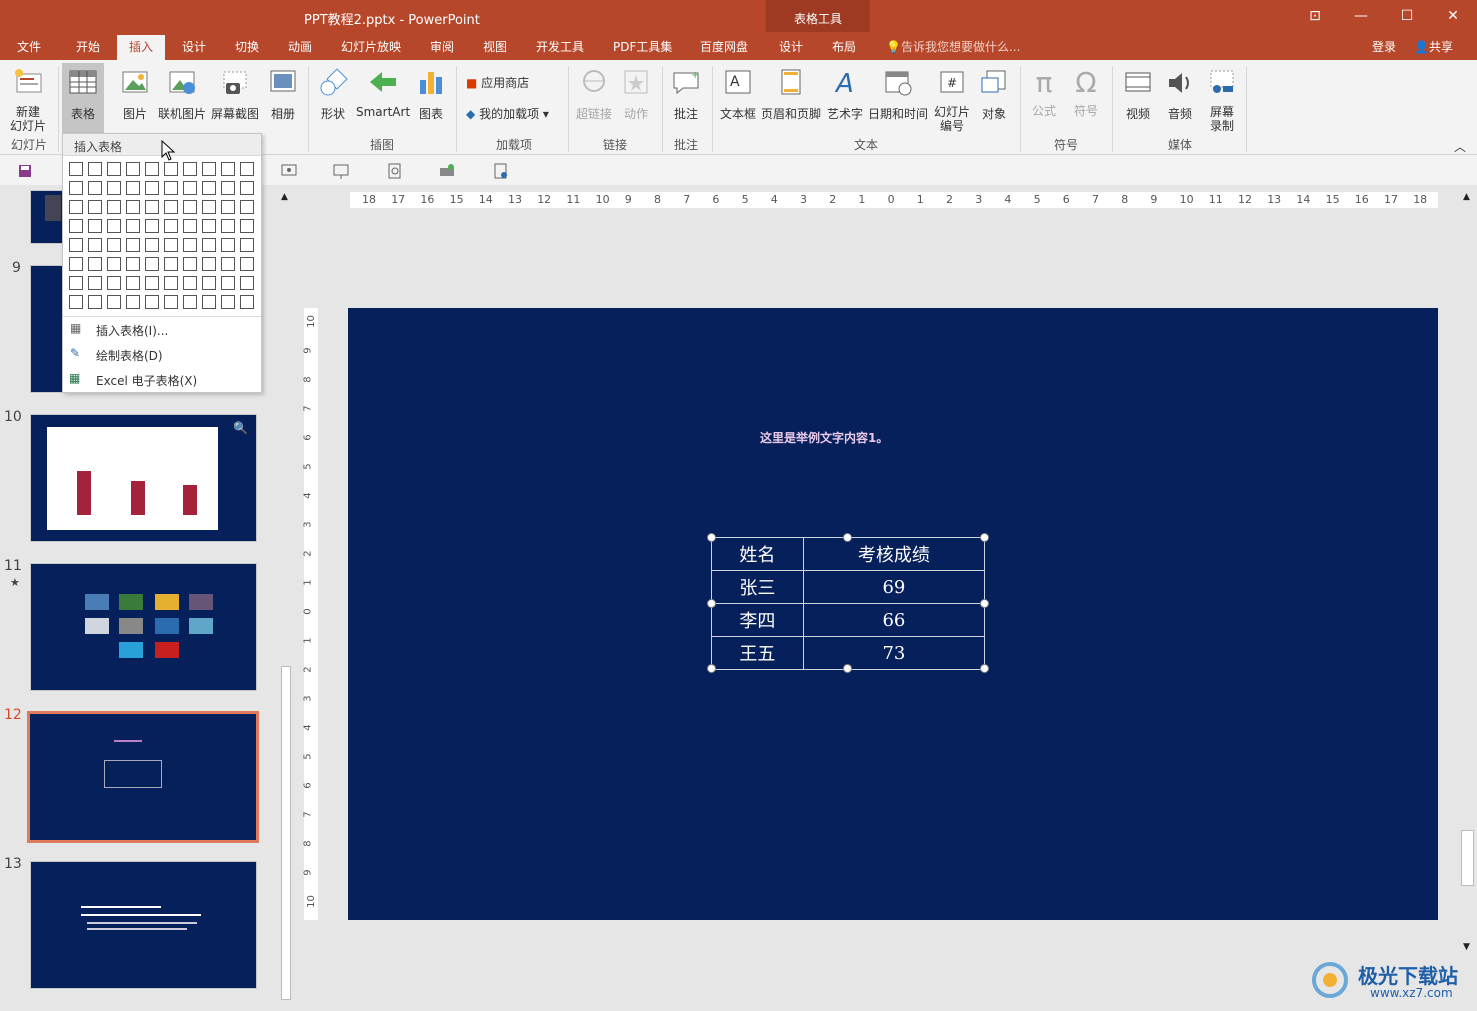 The width and height of the screenshot is (1477, 1011). What do you see at coordinates (182, 95) in the screenshot?
I see `online-picture-button: 联机图片` at bounding box center [182, 95].